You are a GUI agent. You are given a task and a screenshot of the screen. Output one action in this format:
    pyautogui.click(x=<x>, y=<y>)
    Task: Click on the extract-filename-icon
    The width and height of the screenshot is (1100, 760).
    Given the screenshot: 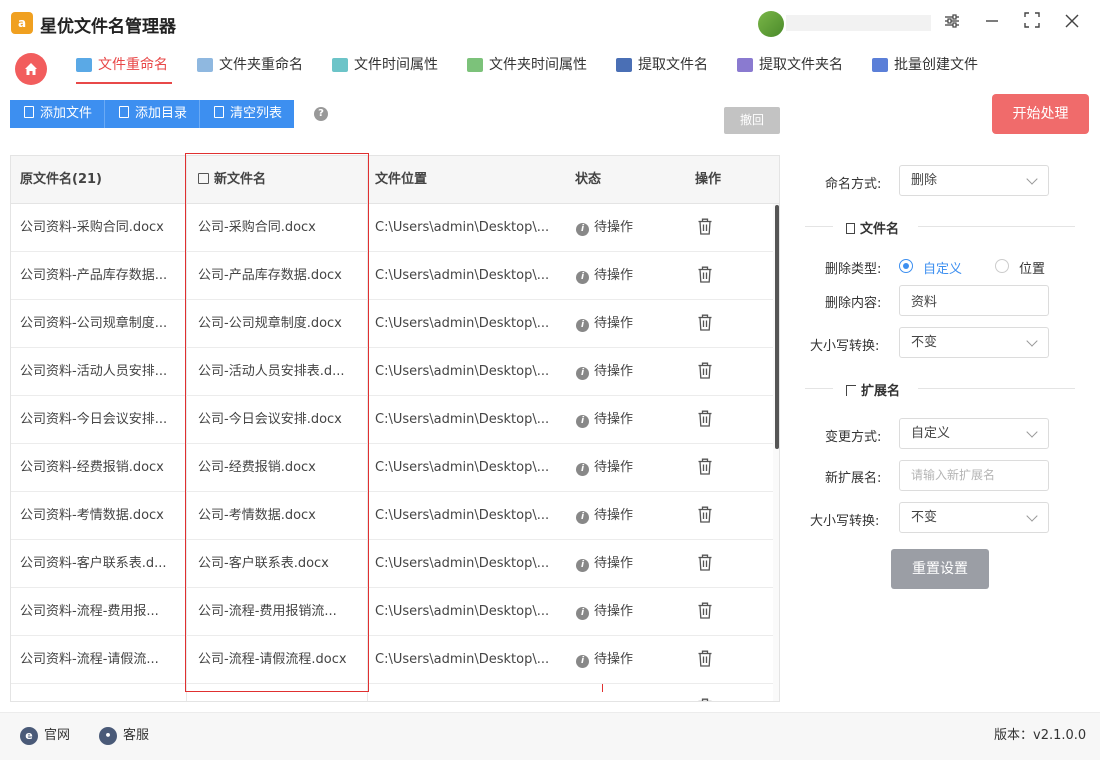 What is the action you would take?
    pyautogui.click(x=624, y=65)
    